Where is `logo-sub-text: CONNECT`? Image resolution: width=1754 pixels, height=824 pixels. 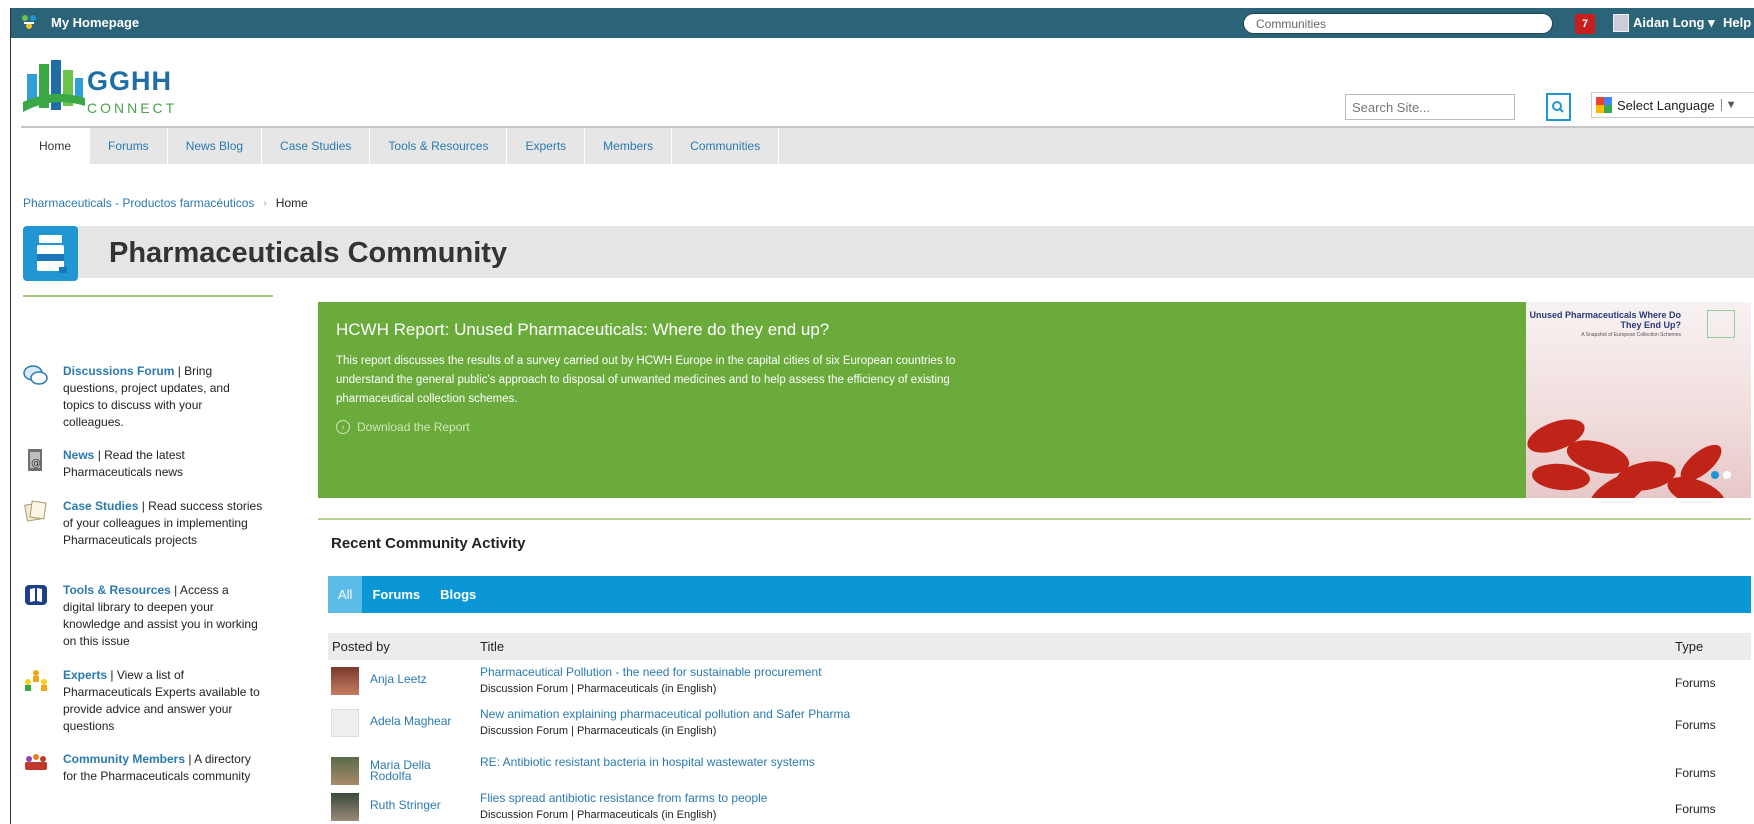 logo-sub-text: CONNECT is located at coordinates (132, 108).